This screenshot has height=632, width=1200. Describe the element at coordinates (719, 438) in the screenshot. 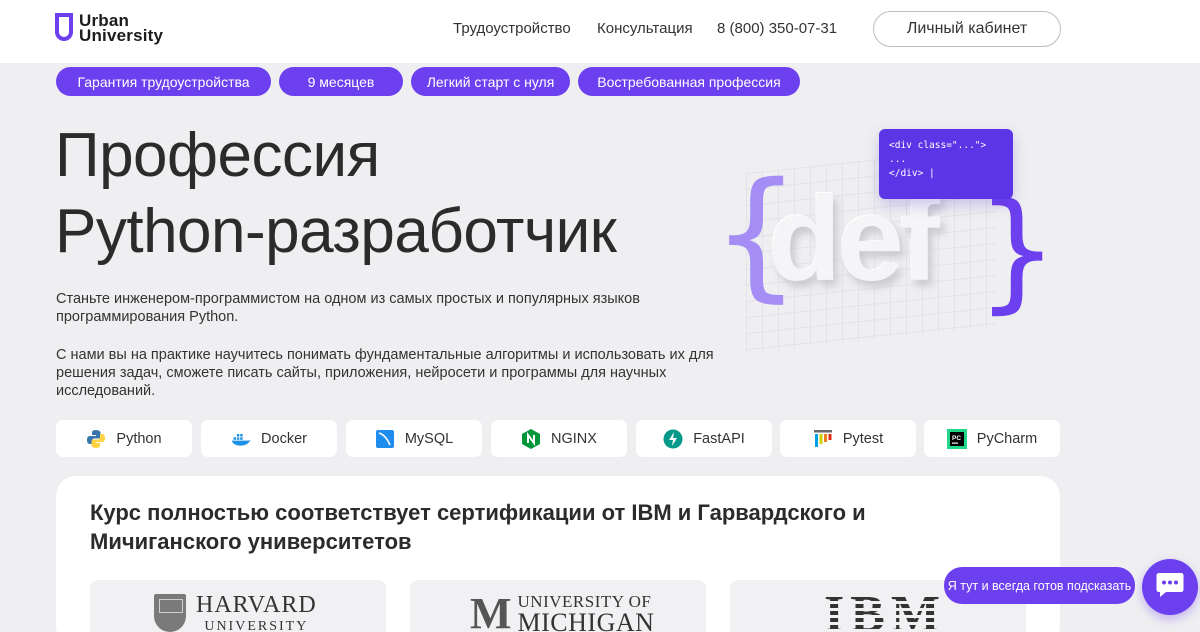

I see `tech-label: FastAPI` at that location.